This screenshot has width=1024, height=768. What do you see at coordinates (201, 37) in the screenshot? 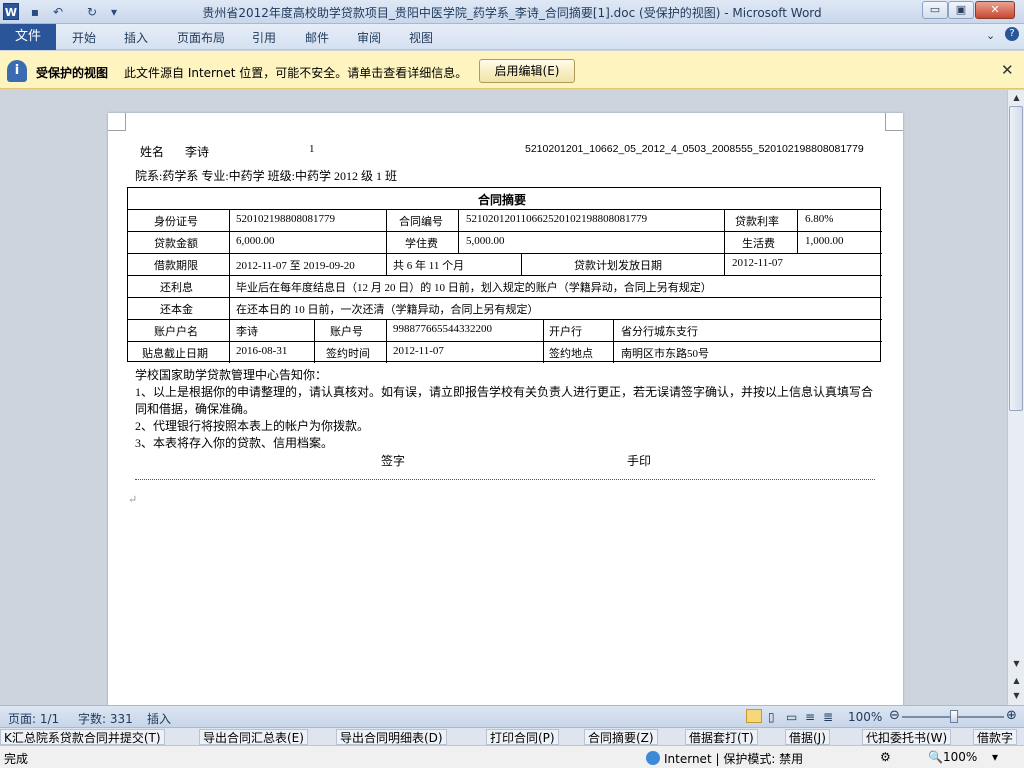
I see `tab-page-layout: 页面布局` at bounding box center [201, 37].